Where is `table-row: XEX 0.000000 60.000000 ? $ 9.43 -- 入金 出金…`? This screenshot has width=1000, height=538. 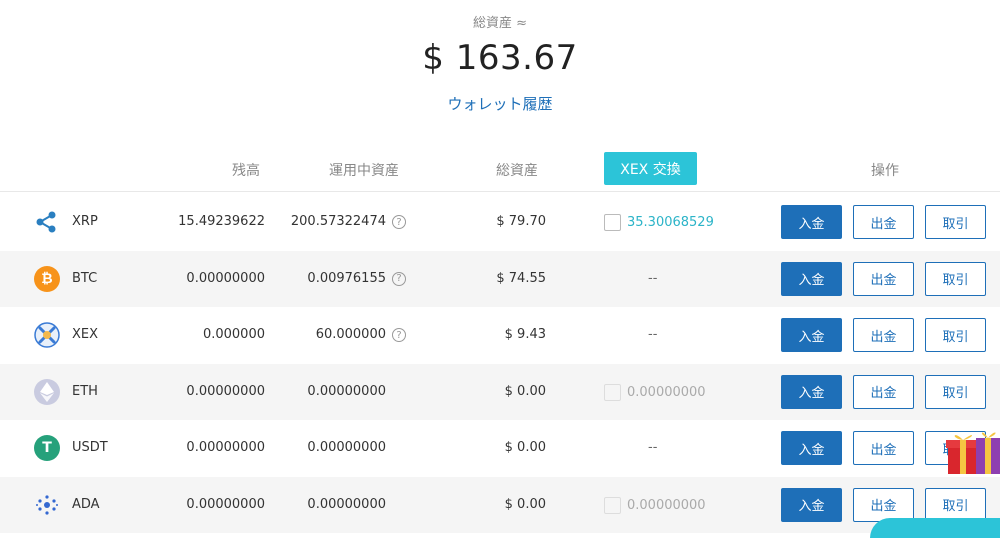 table-row: XEX 0.000000 60.000000 ? $ 9.43 -- 入金 出金… is located at coordinates (500, 335).